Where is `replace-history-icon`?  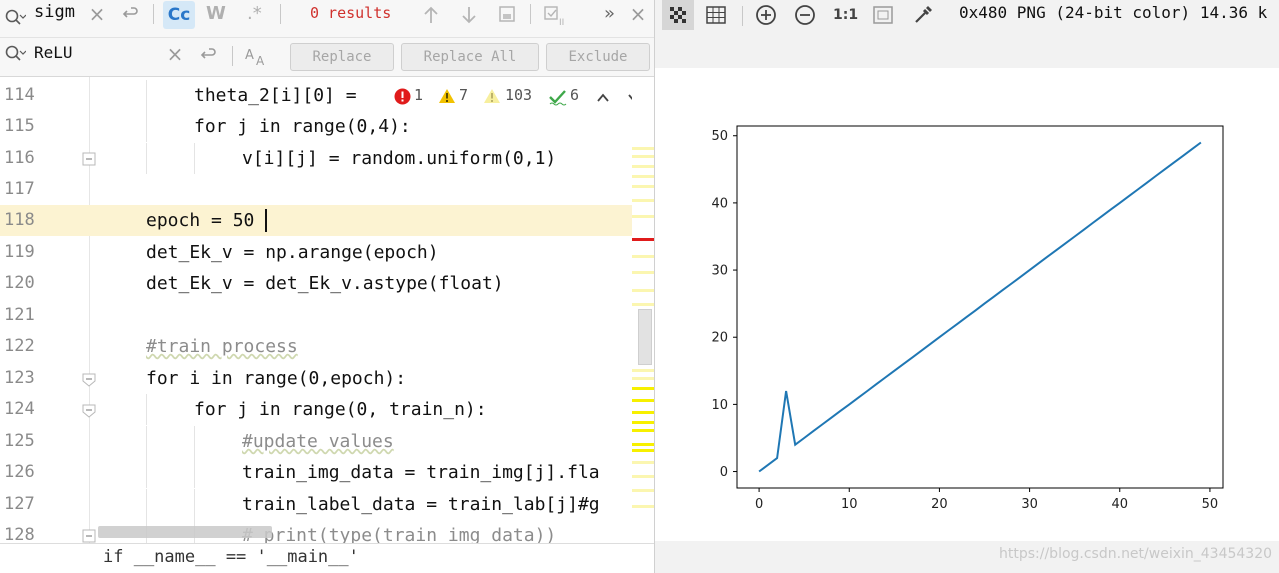 replace-history-icon is located at coordinates (208, 57).